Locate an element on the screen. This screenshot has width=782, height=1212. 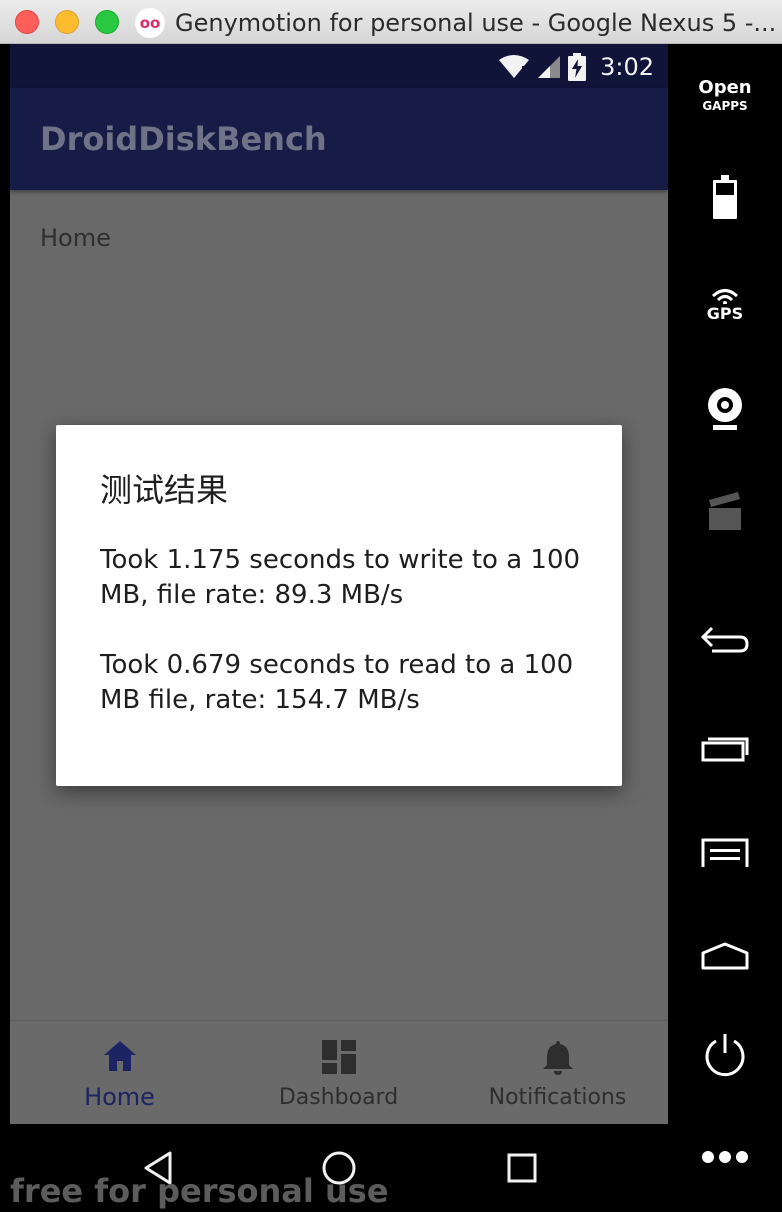
bottom-navigation: Home Dashboard Notifications is located at coordinates (339, 1072).